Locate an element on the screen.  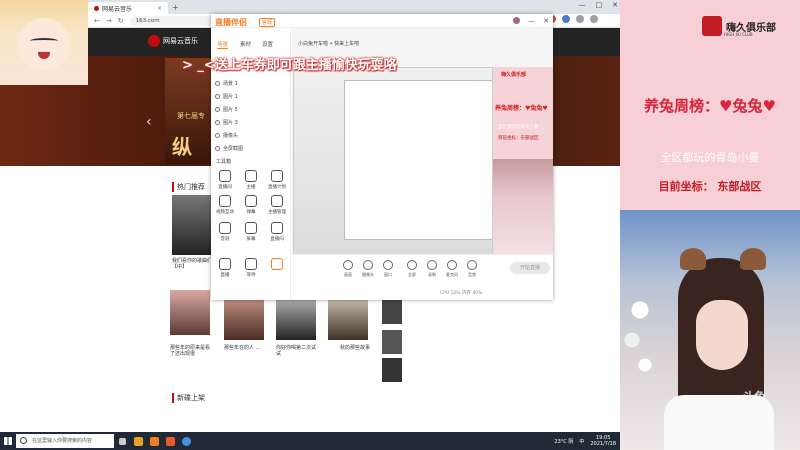
scene-item: 图片 3 is located at coordinates (226, 122).